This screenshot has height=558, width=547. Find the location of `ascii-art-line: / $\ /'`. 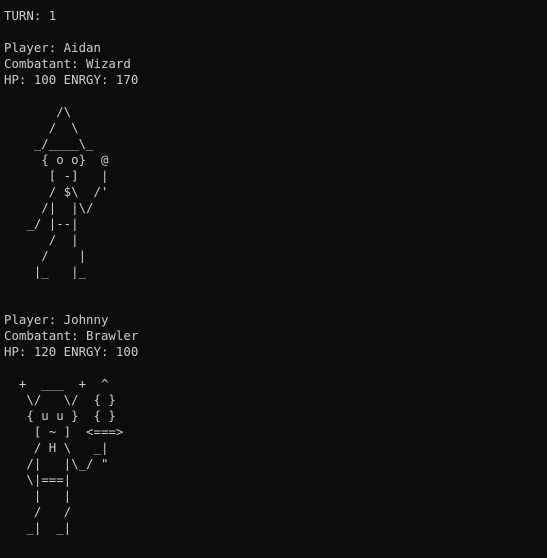

ascii-art-line: / $\ /' is located at coordinates (56, 191).